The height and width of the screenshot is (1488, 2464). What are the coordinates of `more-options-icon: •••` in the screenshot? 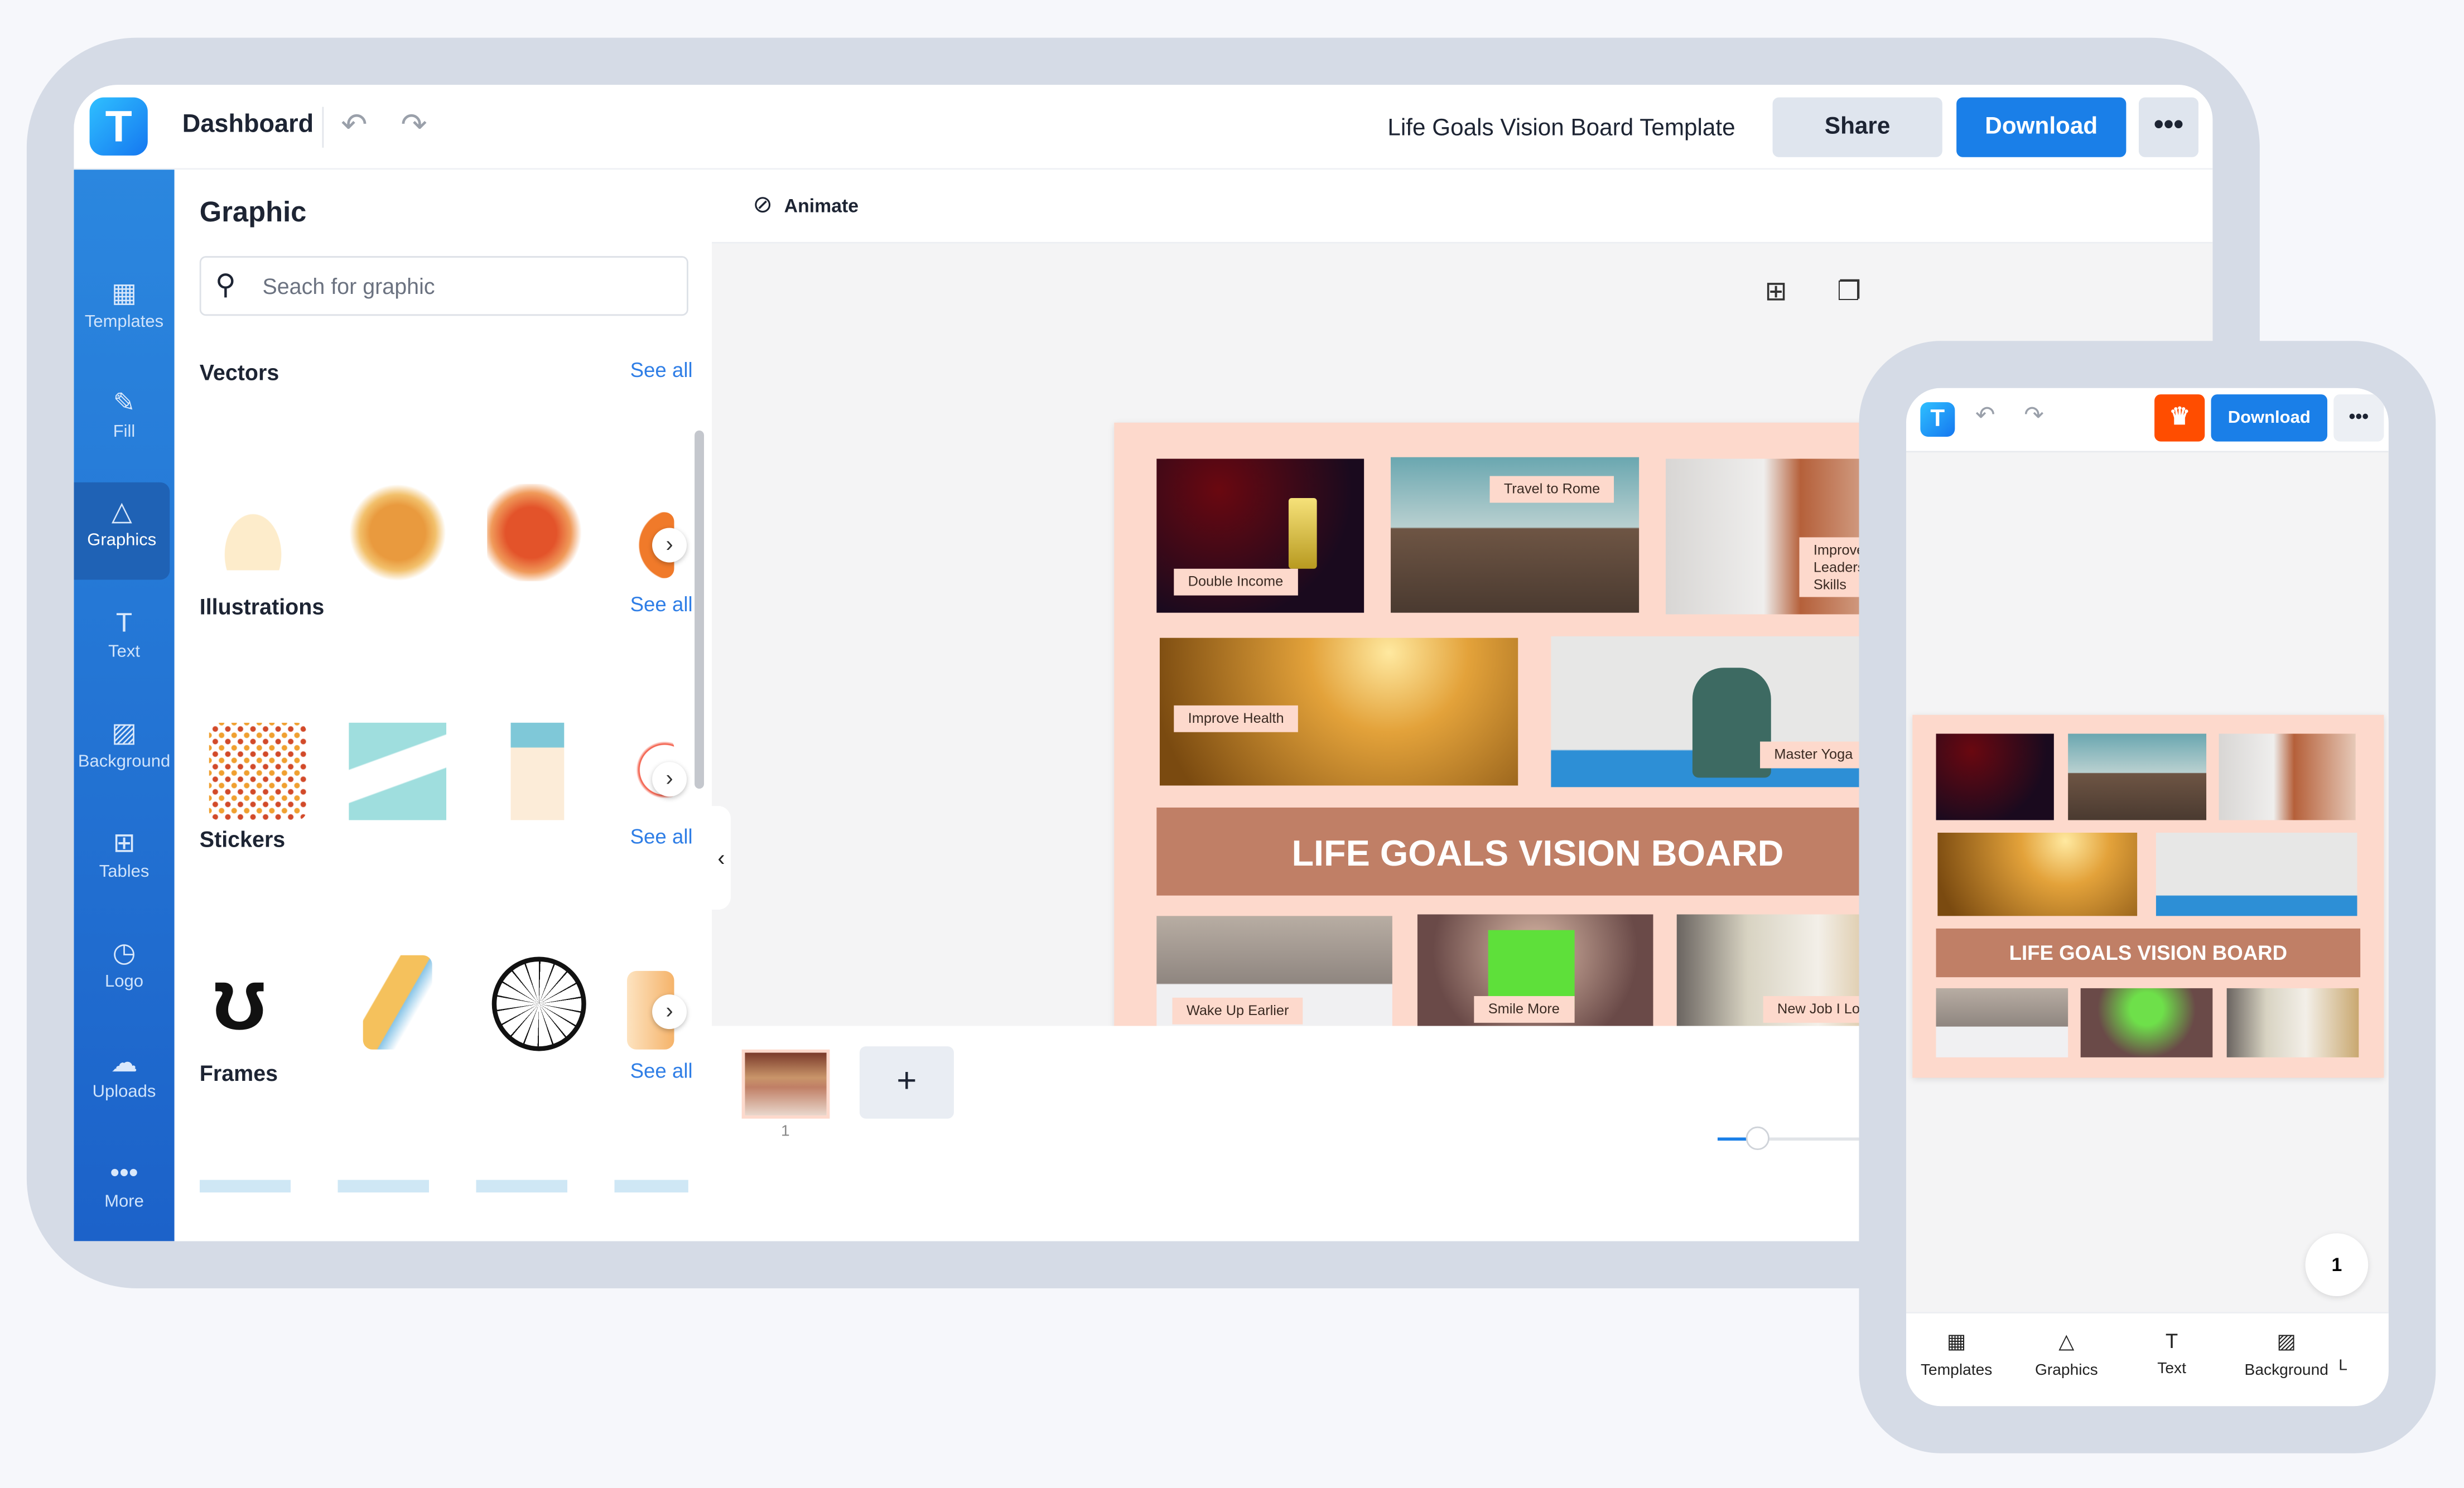 It's located at (2168, 127).